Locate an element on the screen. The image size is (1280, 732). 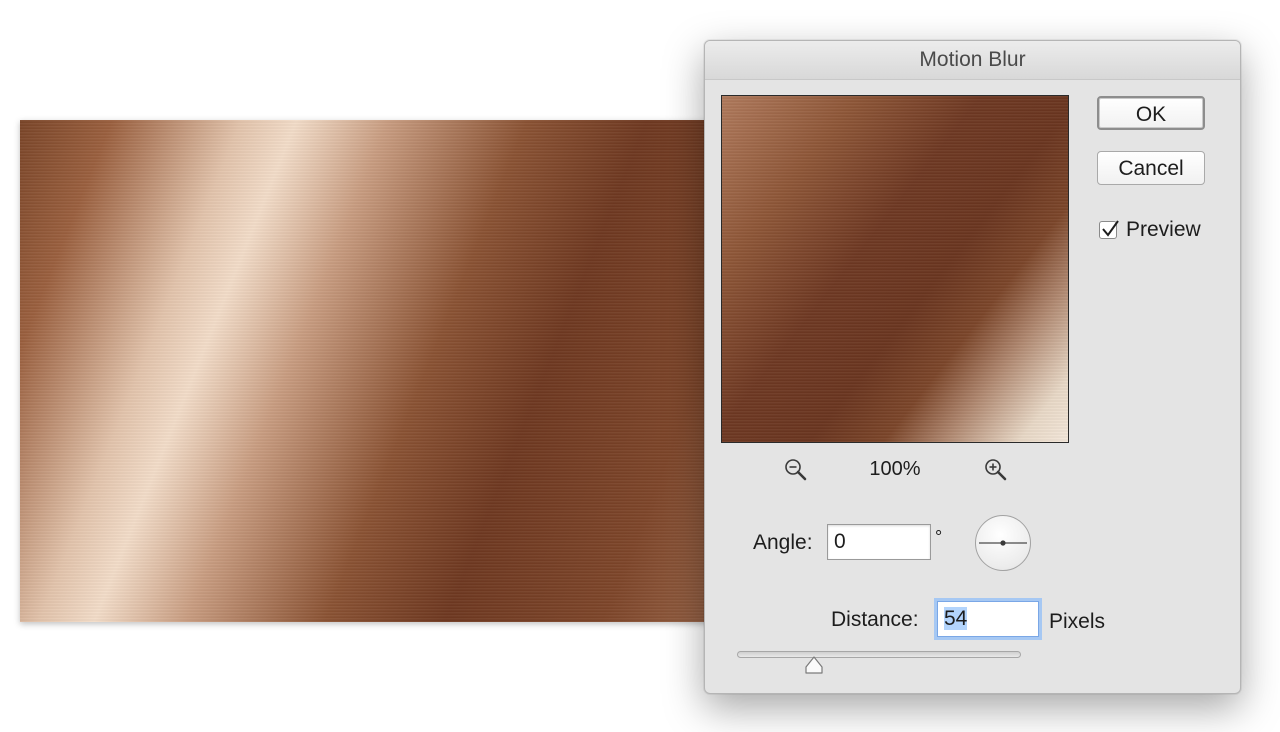
angle-dial is located at coordinates (1003, 543).